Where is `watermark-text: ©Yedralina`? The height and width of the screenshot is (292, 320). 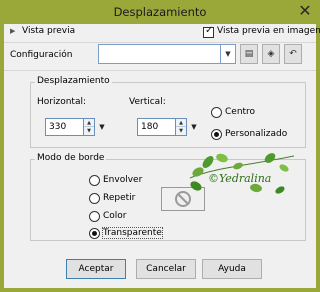 watermark-text: ©Yedralina is located at coordinates (240, 178).